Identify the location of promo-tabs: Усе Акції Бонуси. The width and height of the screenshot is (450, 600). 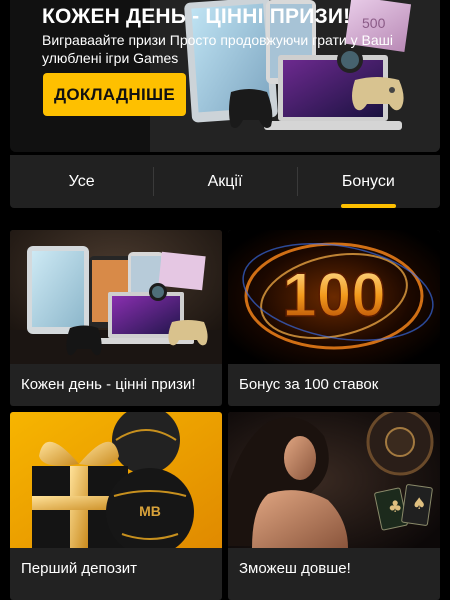
(225, 181).